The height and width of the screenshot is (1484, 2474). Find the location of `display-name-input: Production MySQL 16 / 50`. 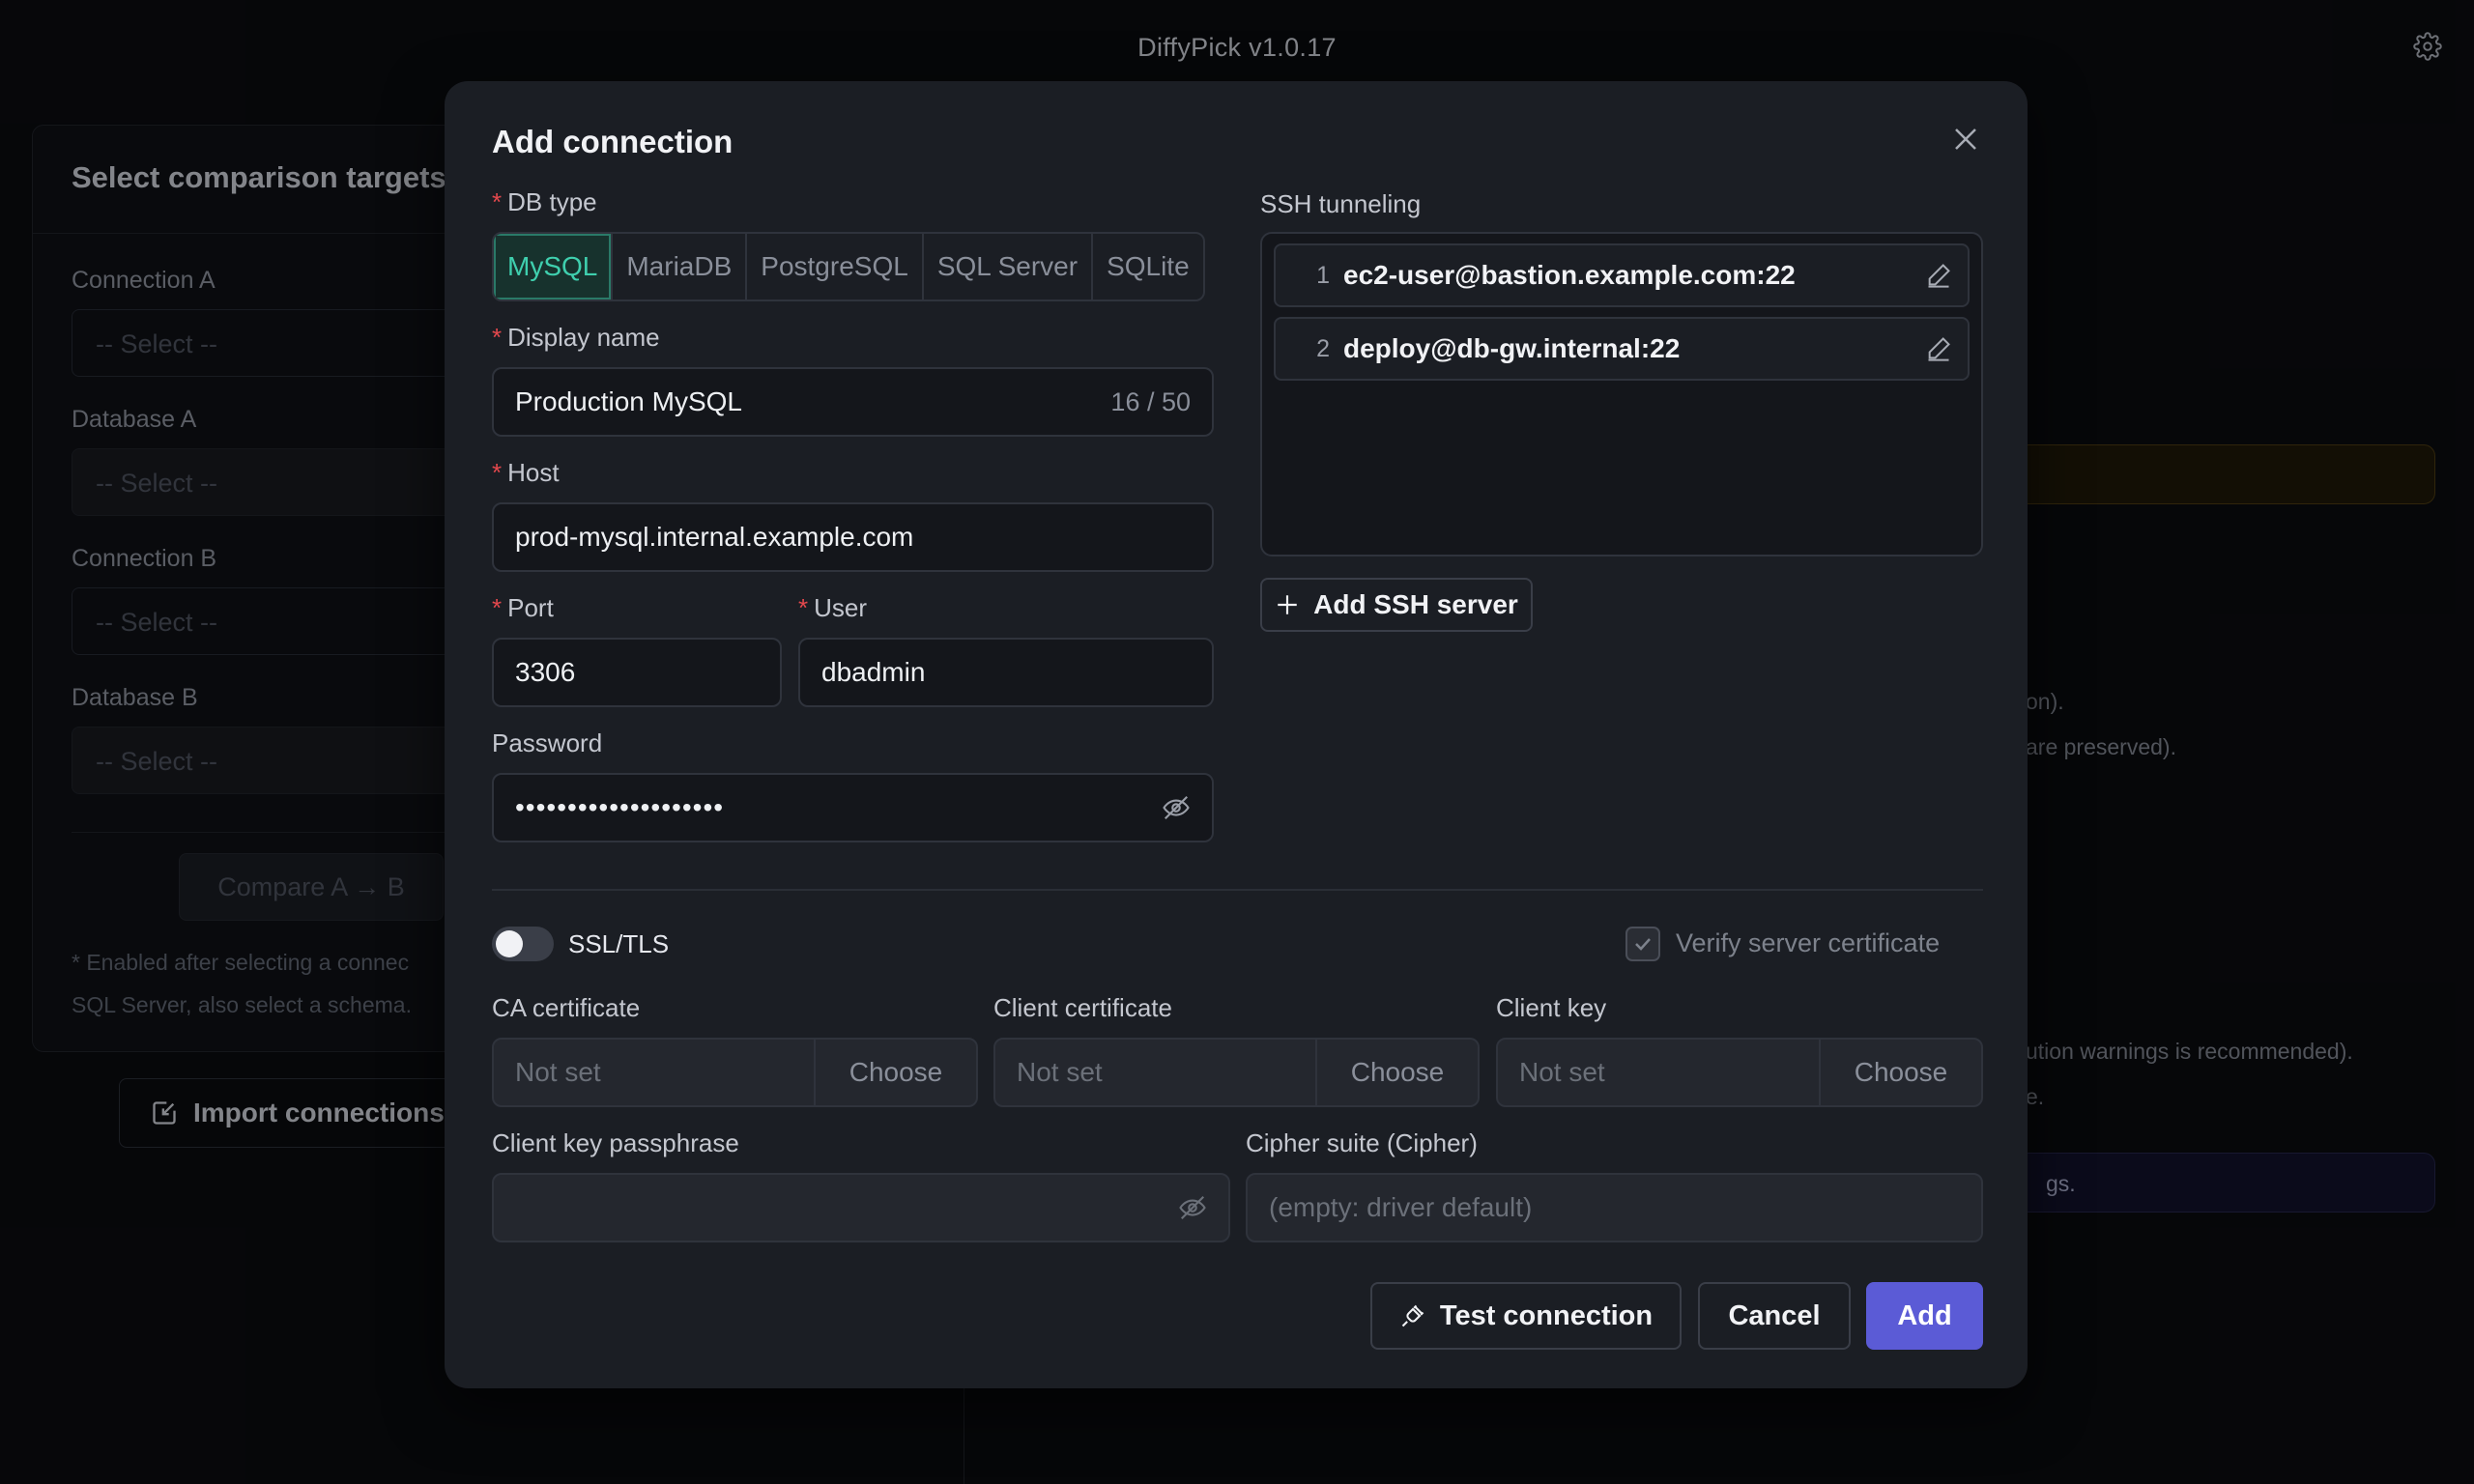

display-name-input: Production MySQL 16 / 50 is located at coordinates (853, 402).